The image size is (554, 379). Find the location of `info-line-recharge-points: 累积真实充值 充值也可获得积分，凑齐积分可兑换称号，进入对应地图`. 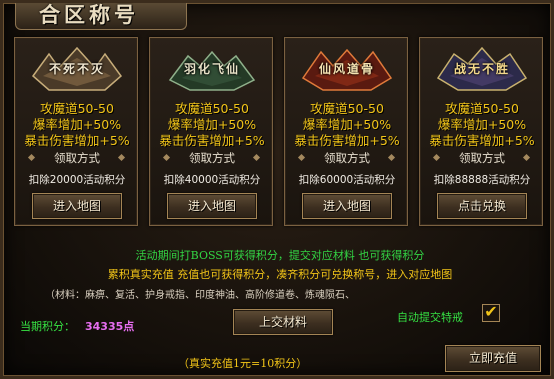

info-line-recharge-points: 累积真实充值 充值也可获得积分，凑齐积分可兑换称号，进入对应地图 is located at coordinates (280, 274).